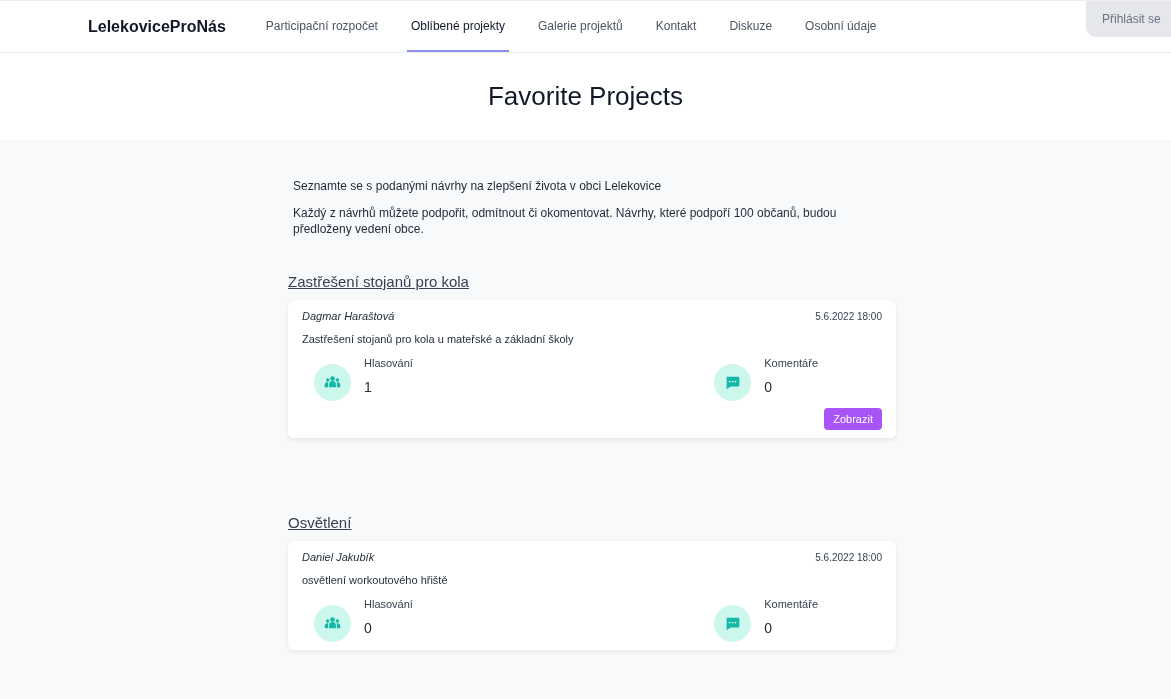 The height and width of the screenshot is (699, 1171). I want to click on nav-link: Kontakt, so click(676, 26).